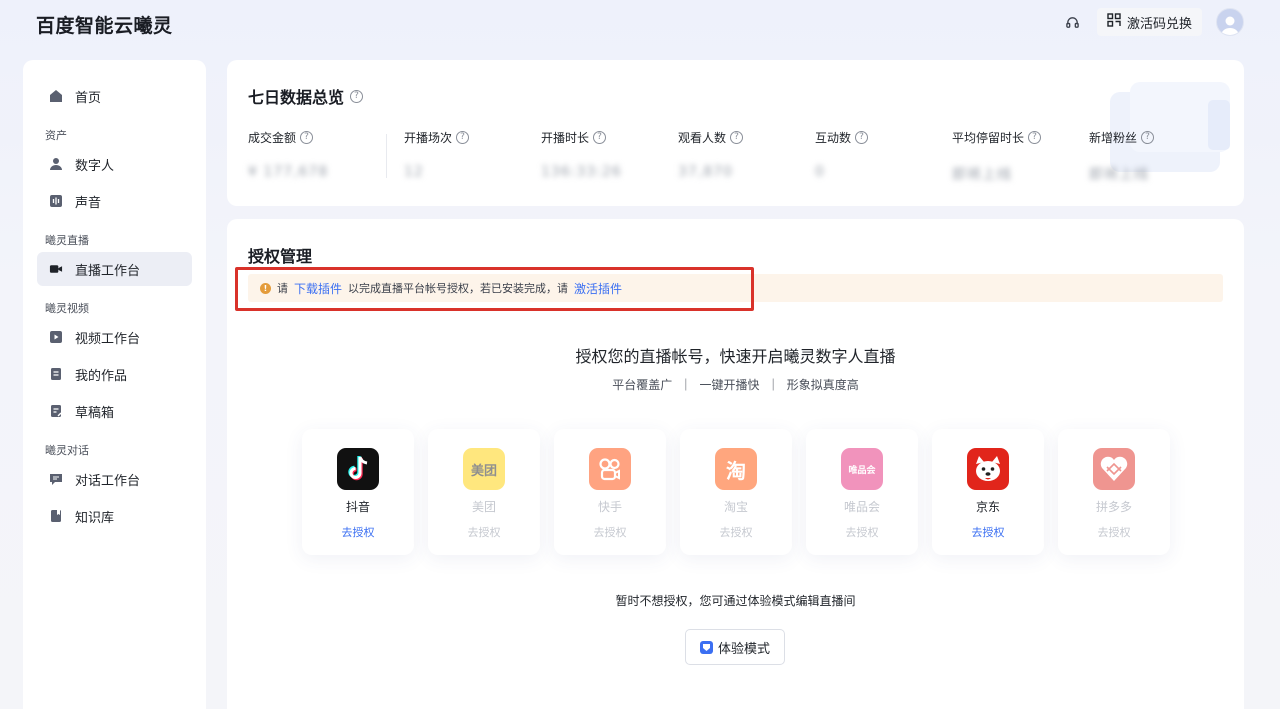  I want to click on sidebar-item-label: 视频工作台, so click(108, 339).